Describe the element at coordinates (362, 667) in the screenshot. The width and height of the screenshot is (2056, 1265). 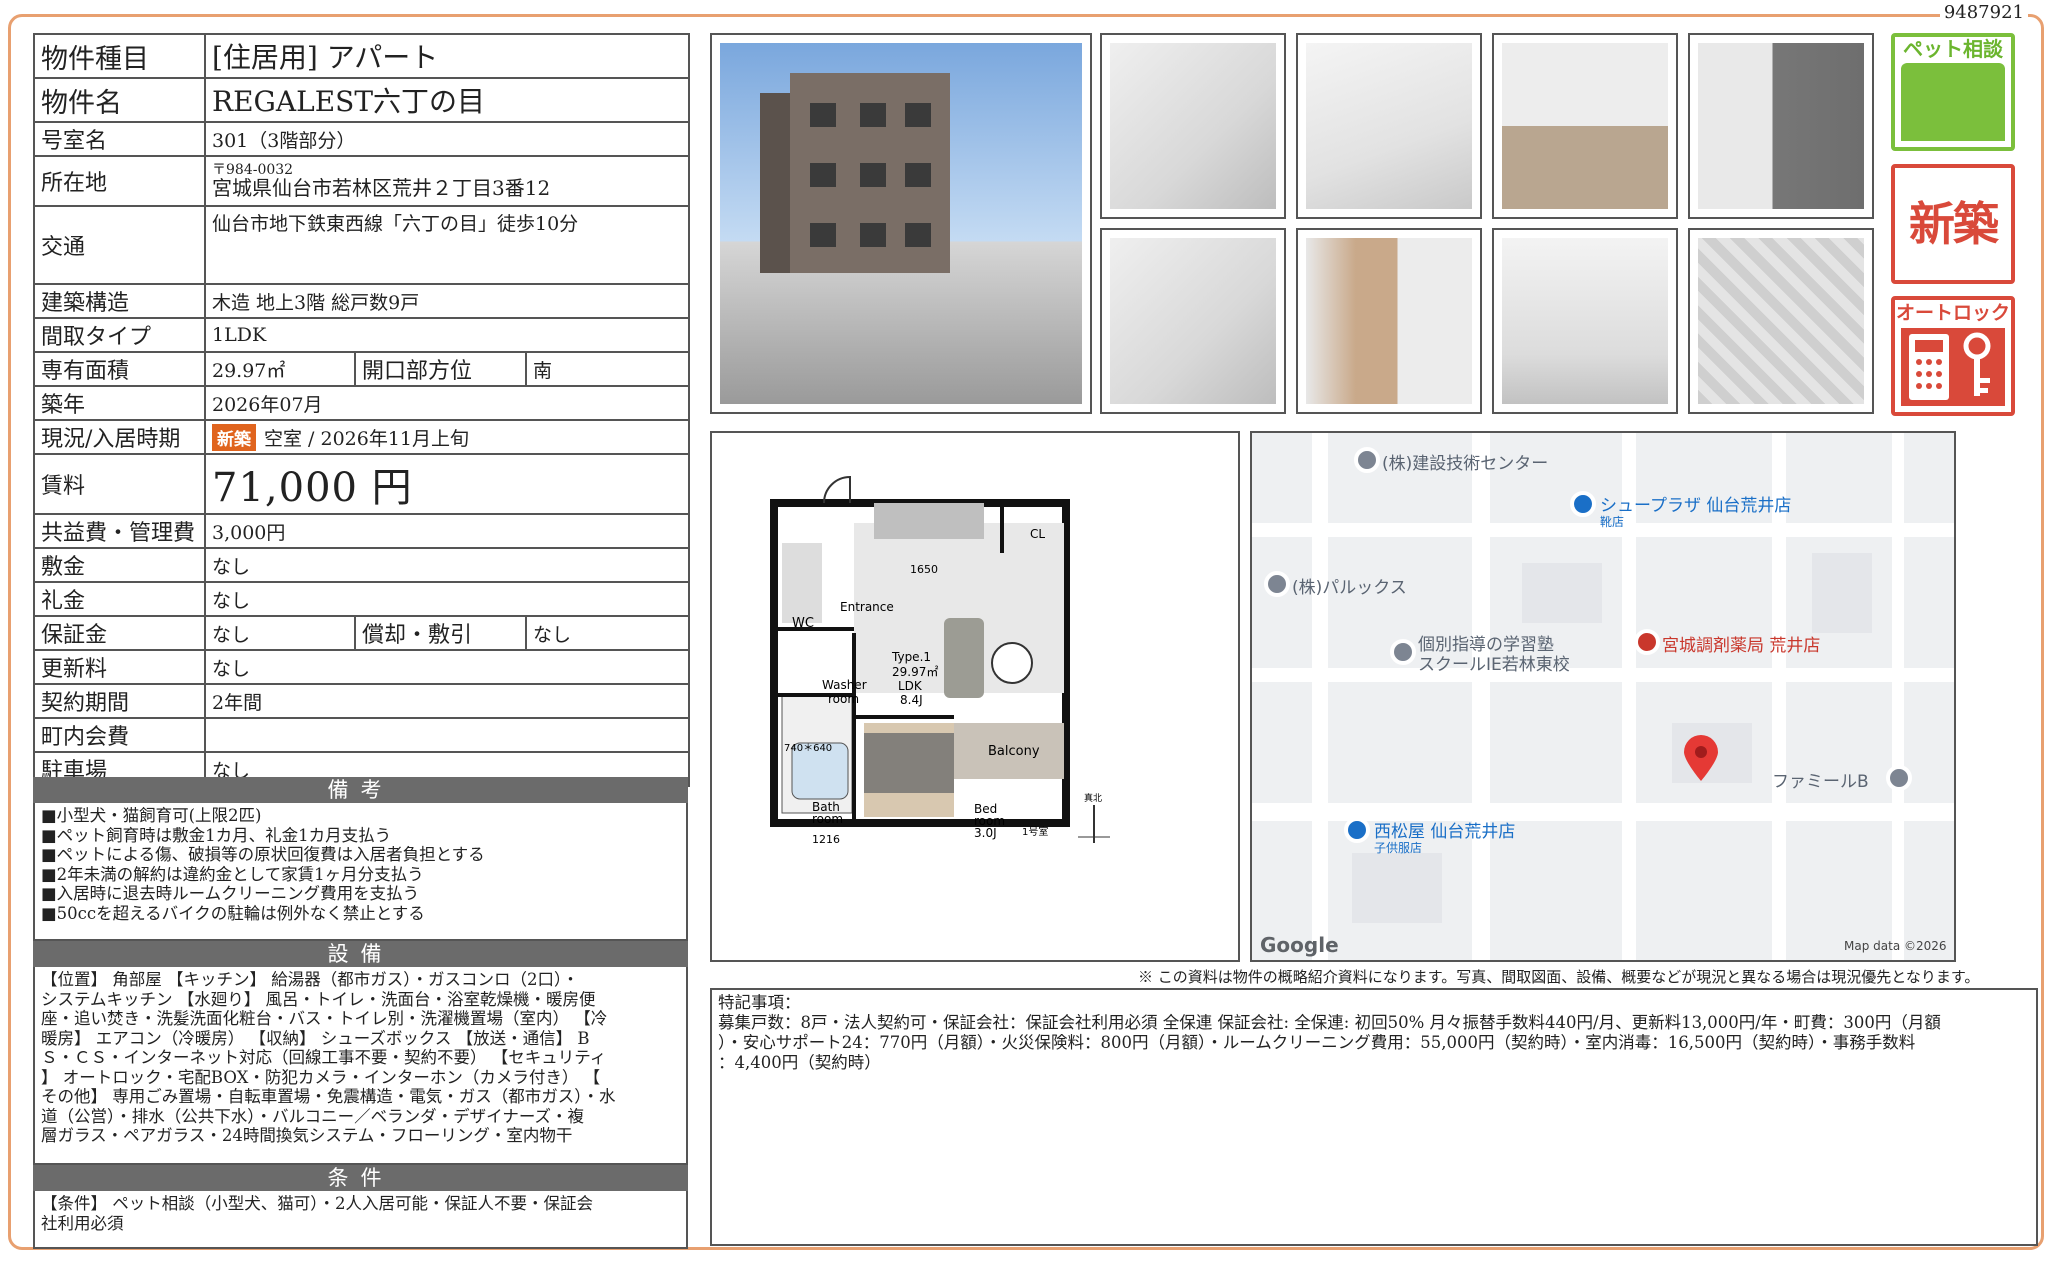
I see `row-renewal: 更新料 なし` at that location.